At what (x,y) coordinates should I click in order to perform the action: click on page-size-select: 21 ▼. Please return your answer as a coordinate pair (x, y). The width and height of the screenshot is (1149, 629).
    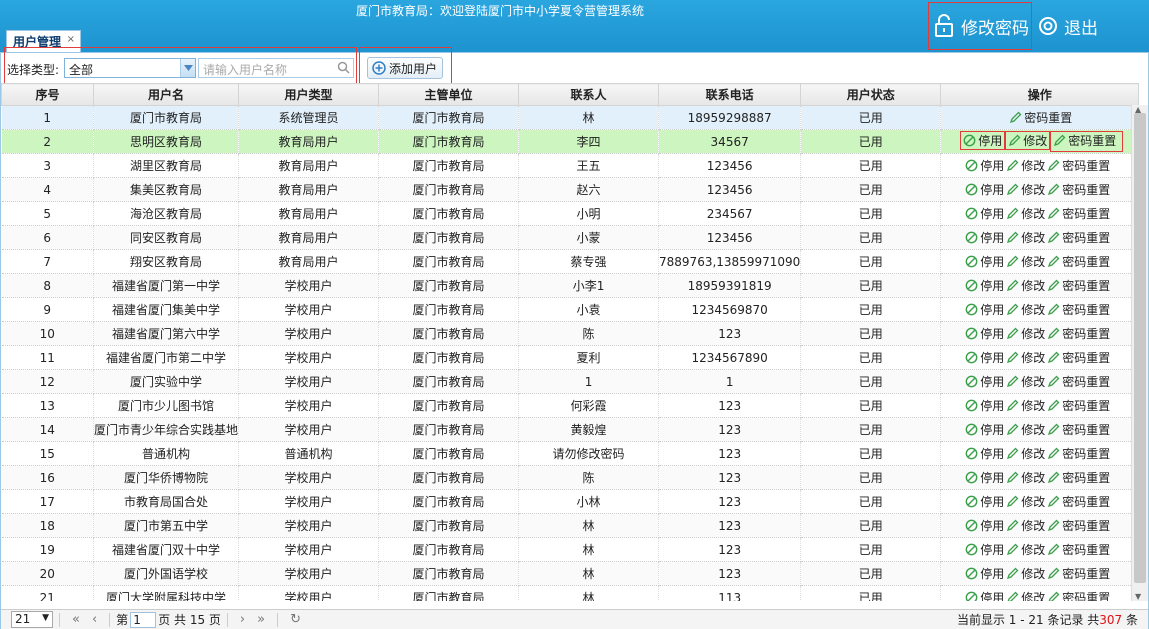
    Looking at the image, I should click on (32, 619).